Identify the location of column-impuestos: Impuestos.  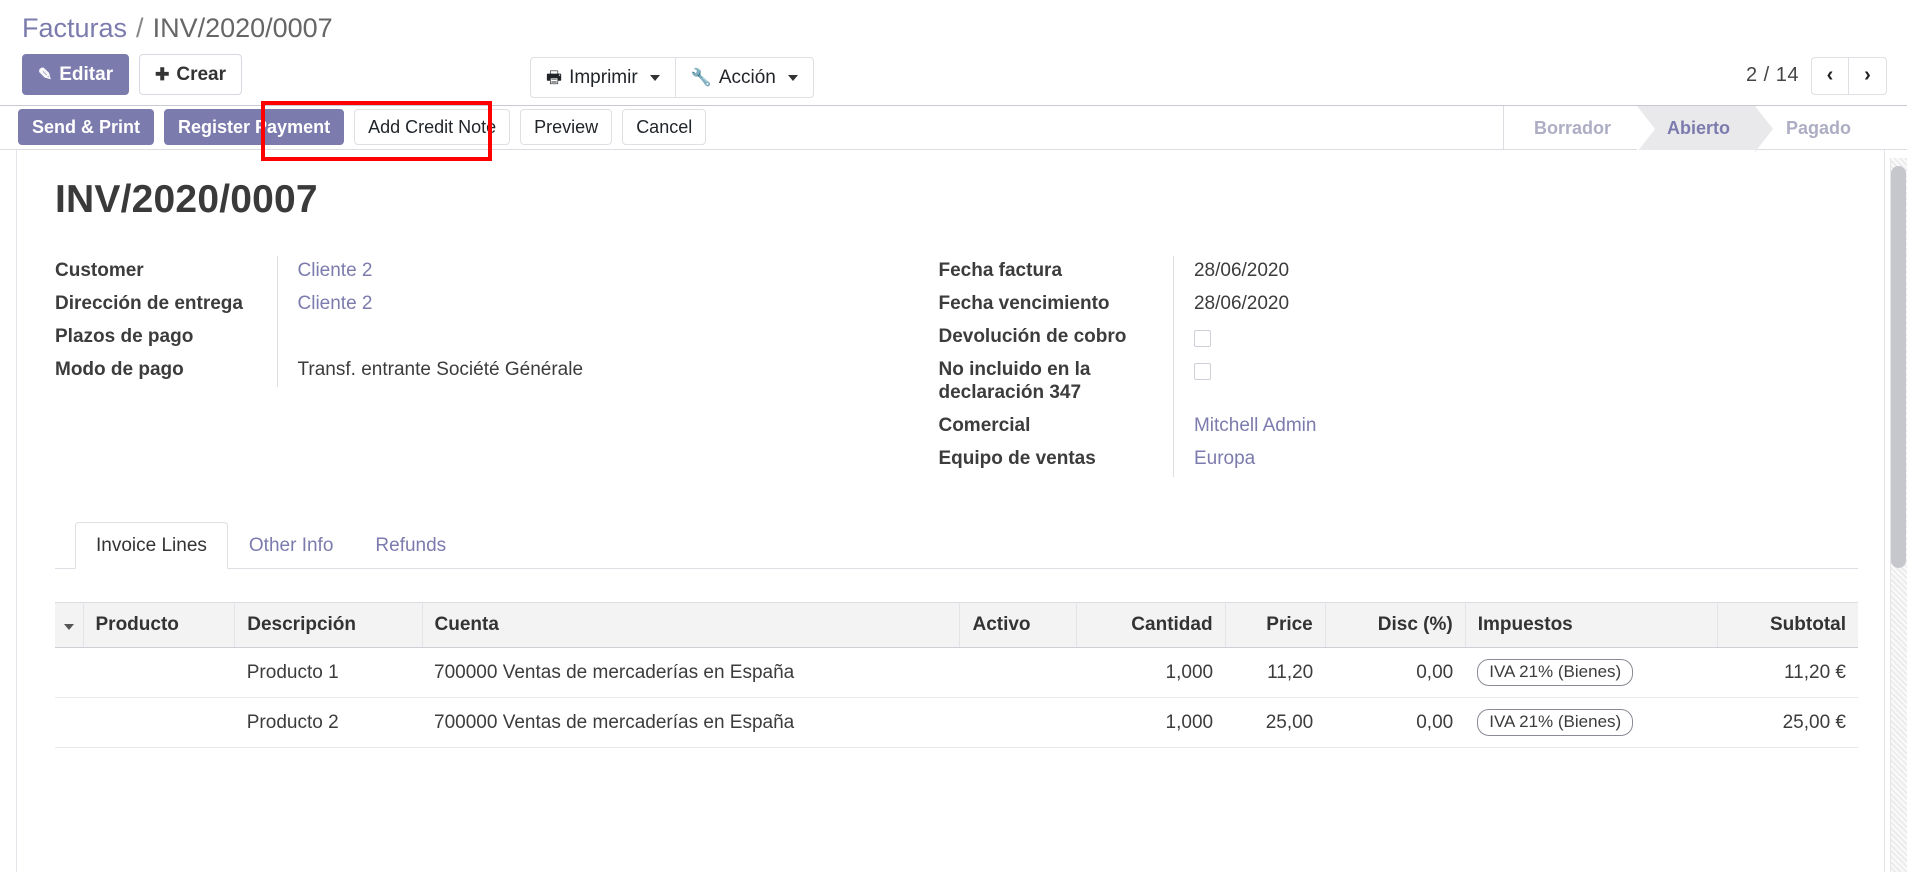
(1591, 625).